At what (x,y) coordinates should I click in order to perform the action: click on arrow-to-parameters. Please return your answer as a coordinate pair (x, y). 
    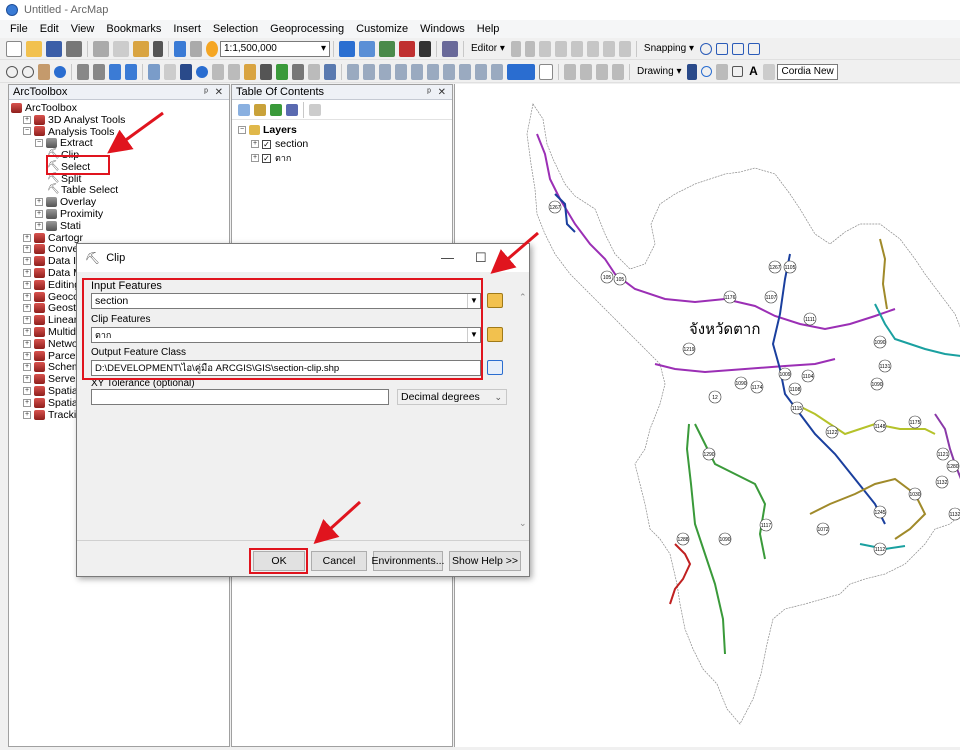
    Looking at the image, I should click on (514, 252).